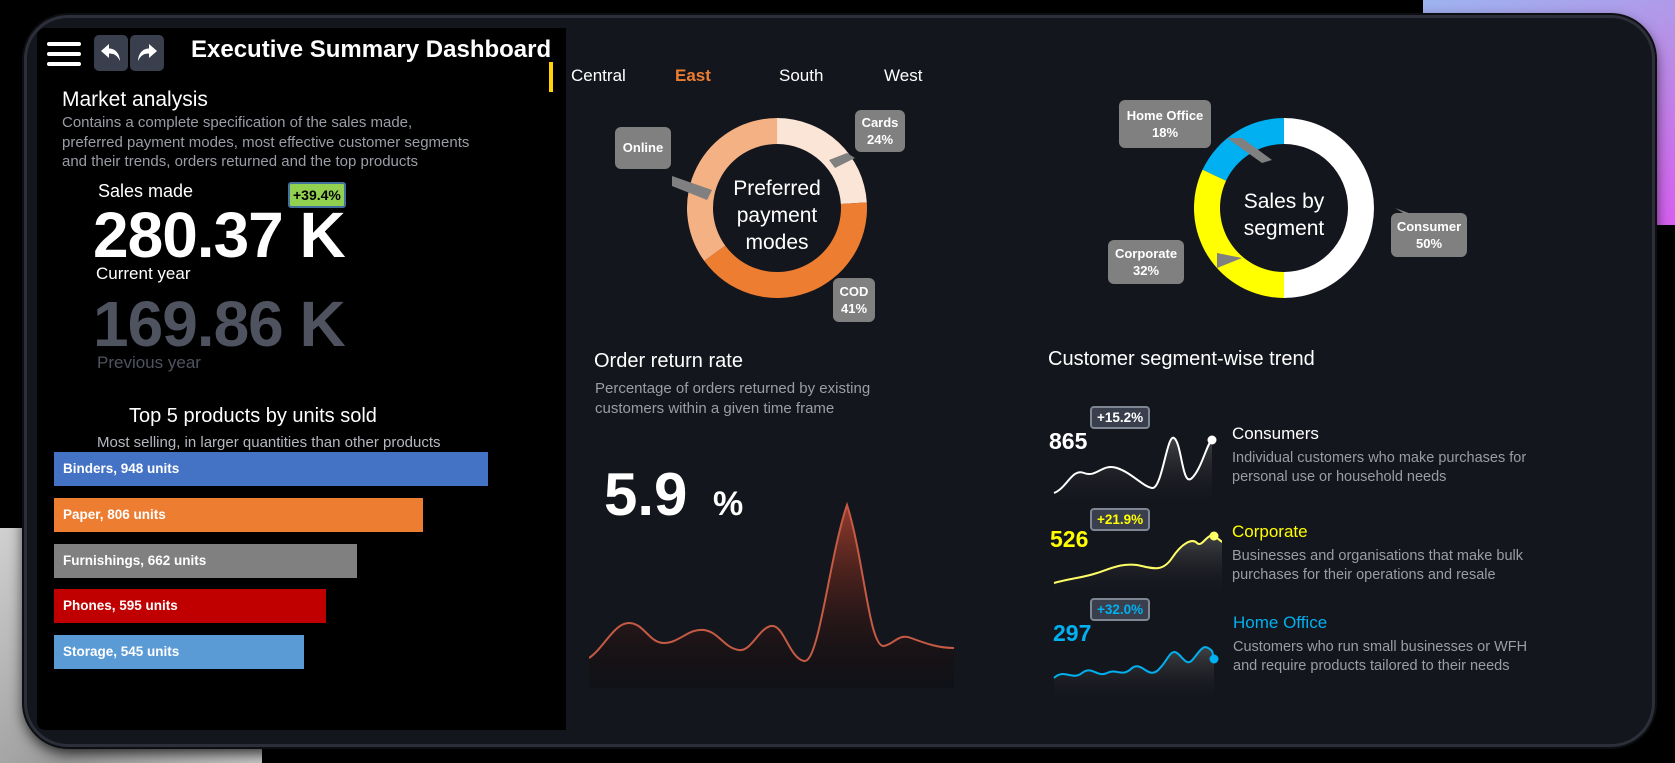  I want to click on undo-button, so click(111, 53).